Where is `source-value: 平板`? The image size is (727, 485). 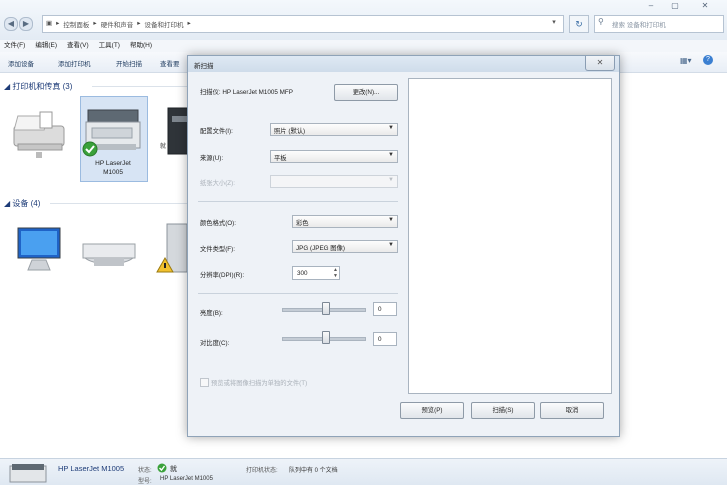
source-value: 平板 is located at coordinates (280, 158).